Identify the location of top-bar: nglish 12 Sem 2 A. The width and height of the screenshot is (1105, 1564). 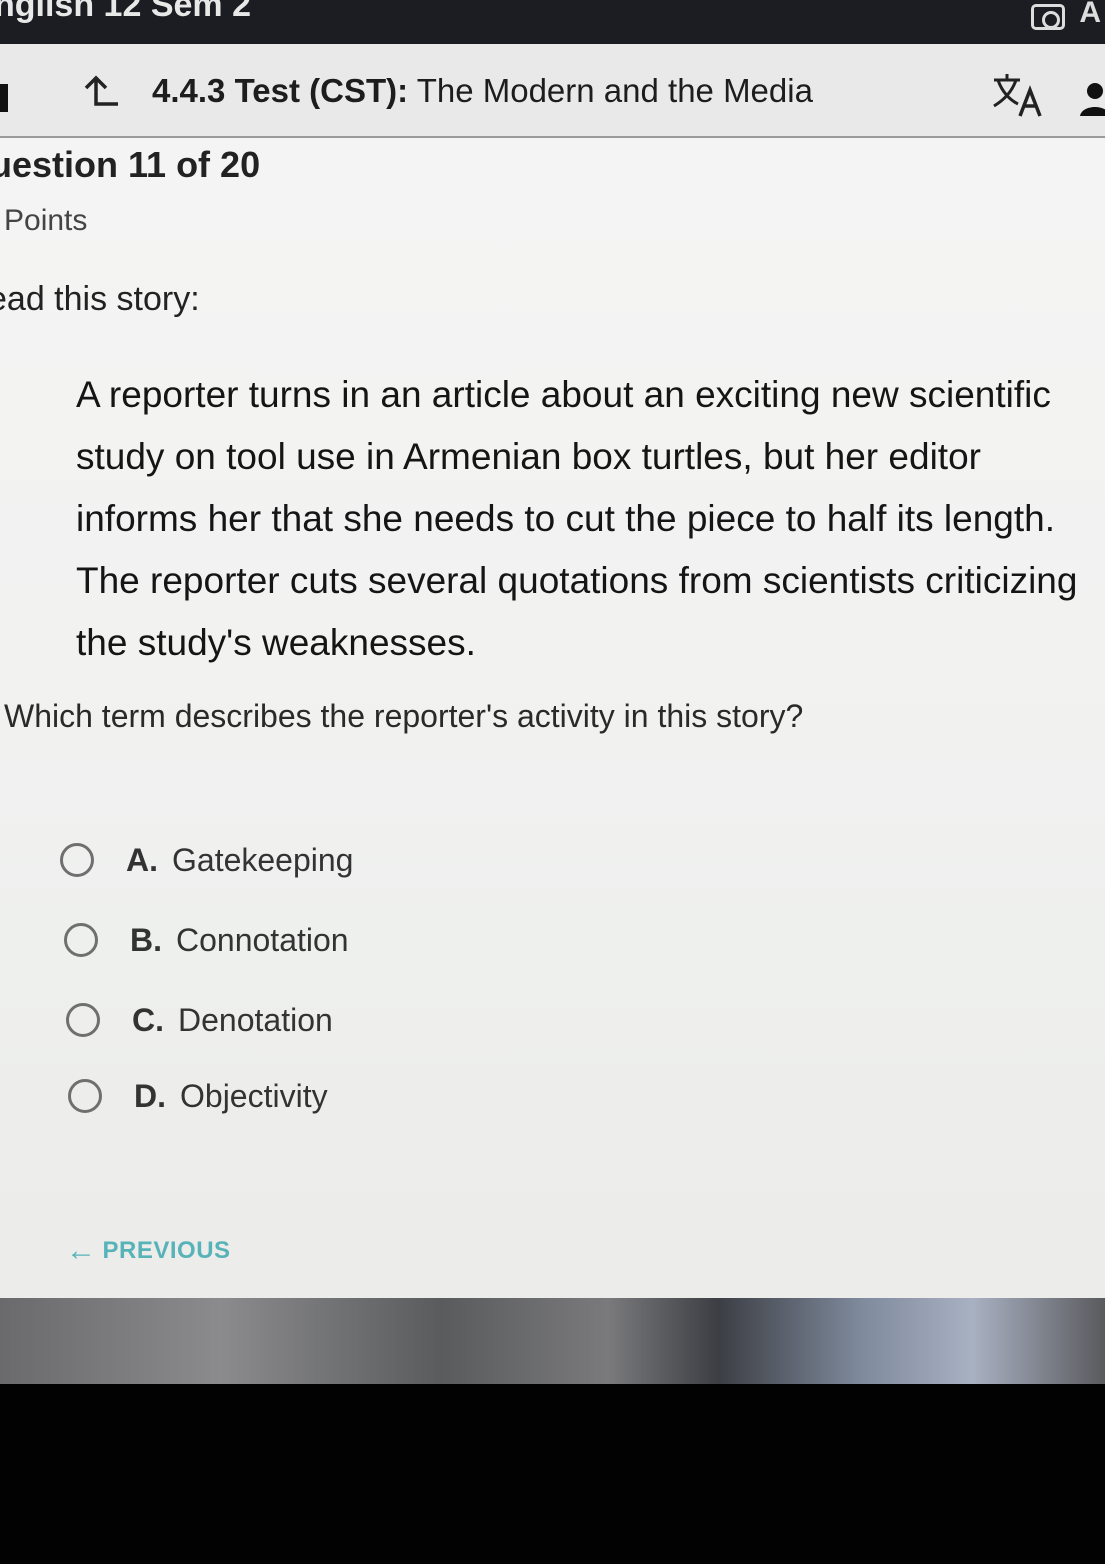
(552, 22).